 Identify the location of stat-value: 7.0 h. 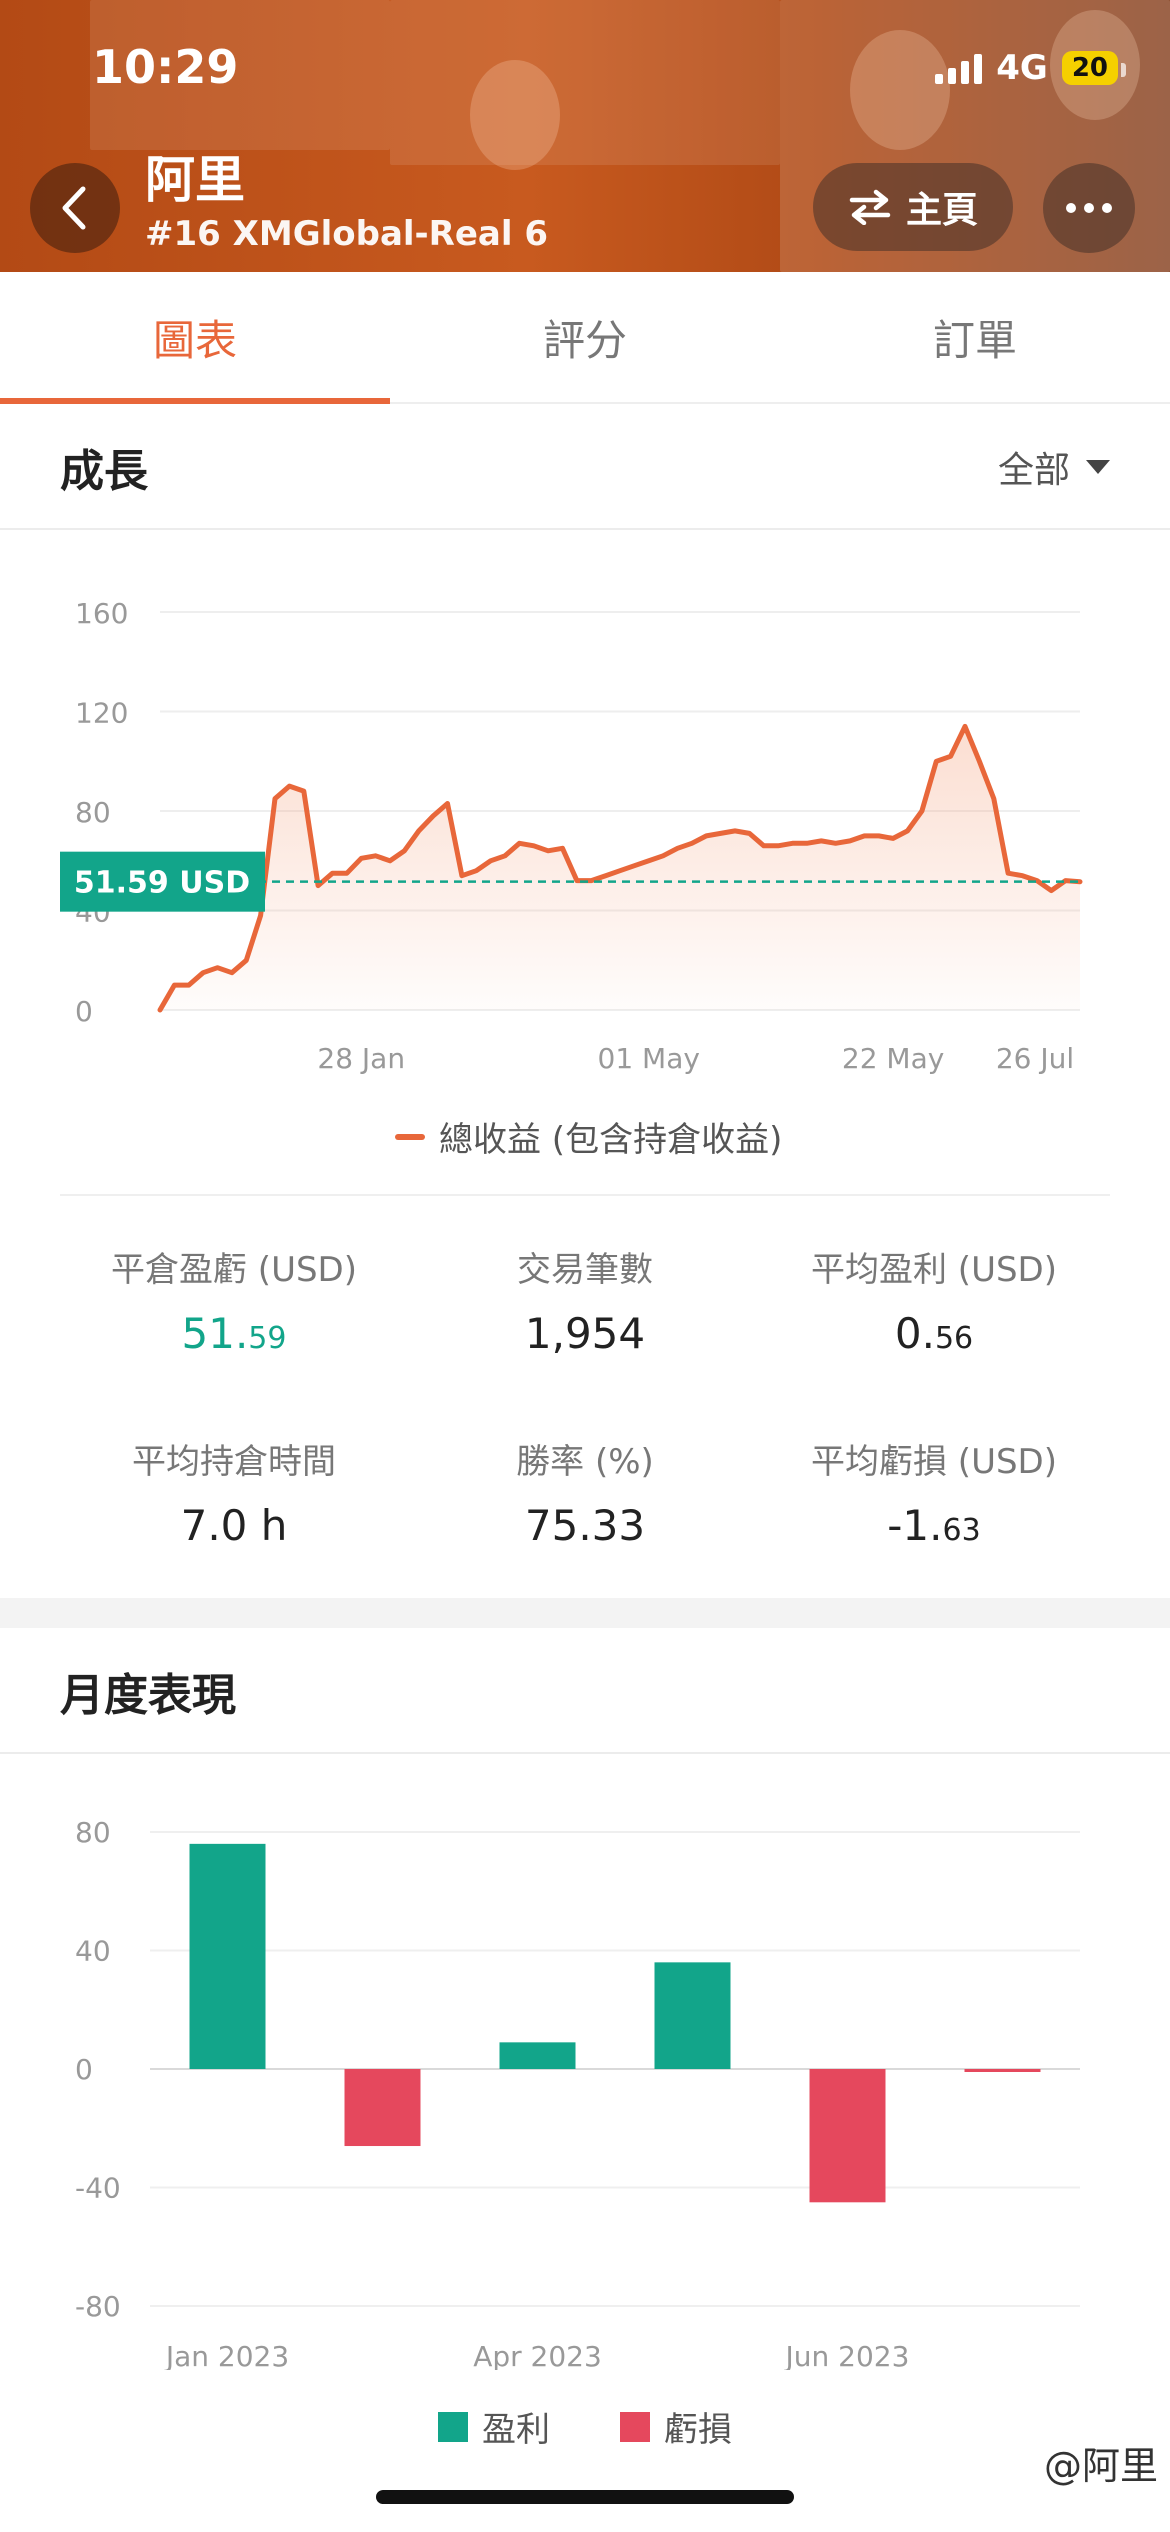
(234, 1525).